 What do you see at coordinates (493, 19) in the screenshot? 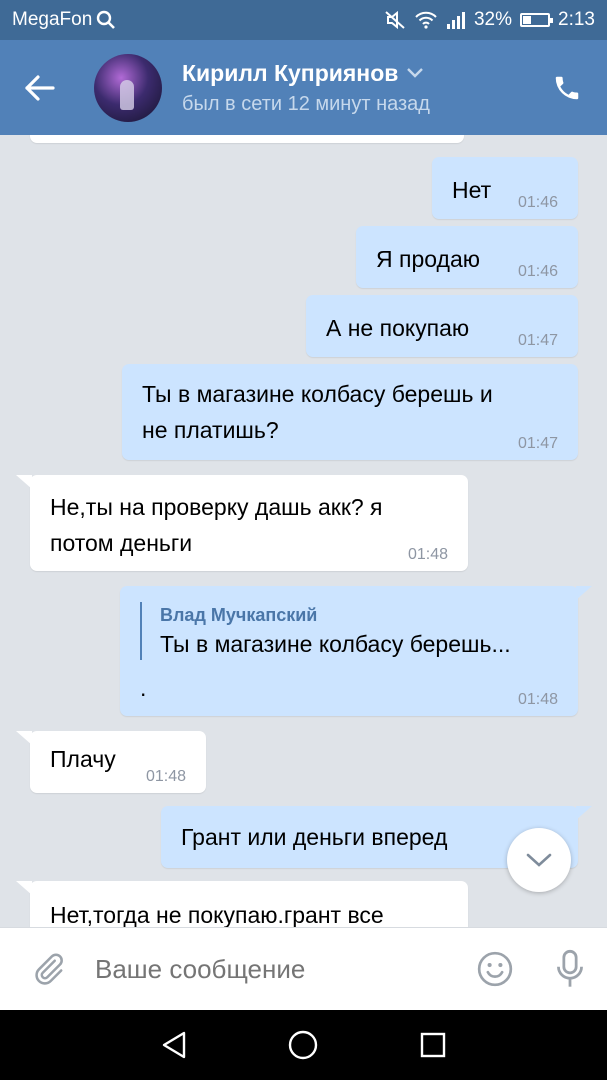
I see `battery-percent: 32%` at bounding box center [493, 19].